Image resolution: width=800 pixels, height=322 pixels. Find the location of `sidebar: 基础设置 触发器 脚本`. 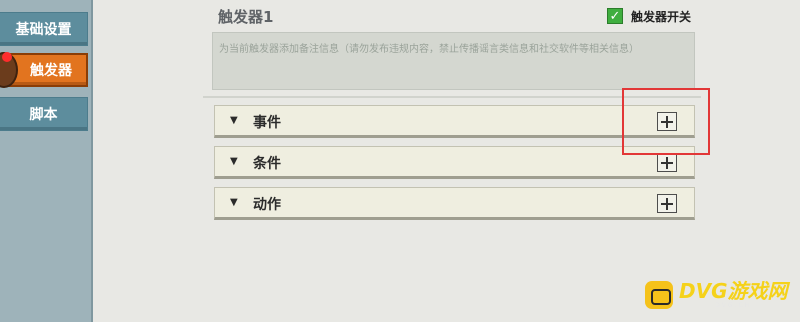

sidebar: 基础设置 触发器 脚本 is located at coordinates (46, 161).